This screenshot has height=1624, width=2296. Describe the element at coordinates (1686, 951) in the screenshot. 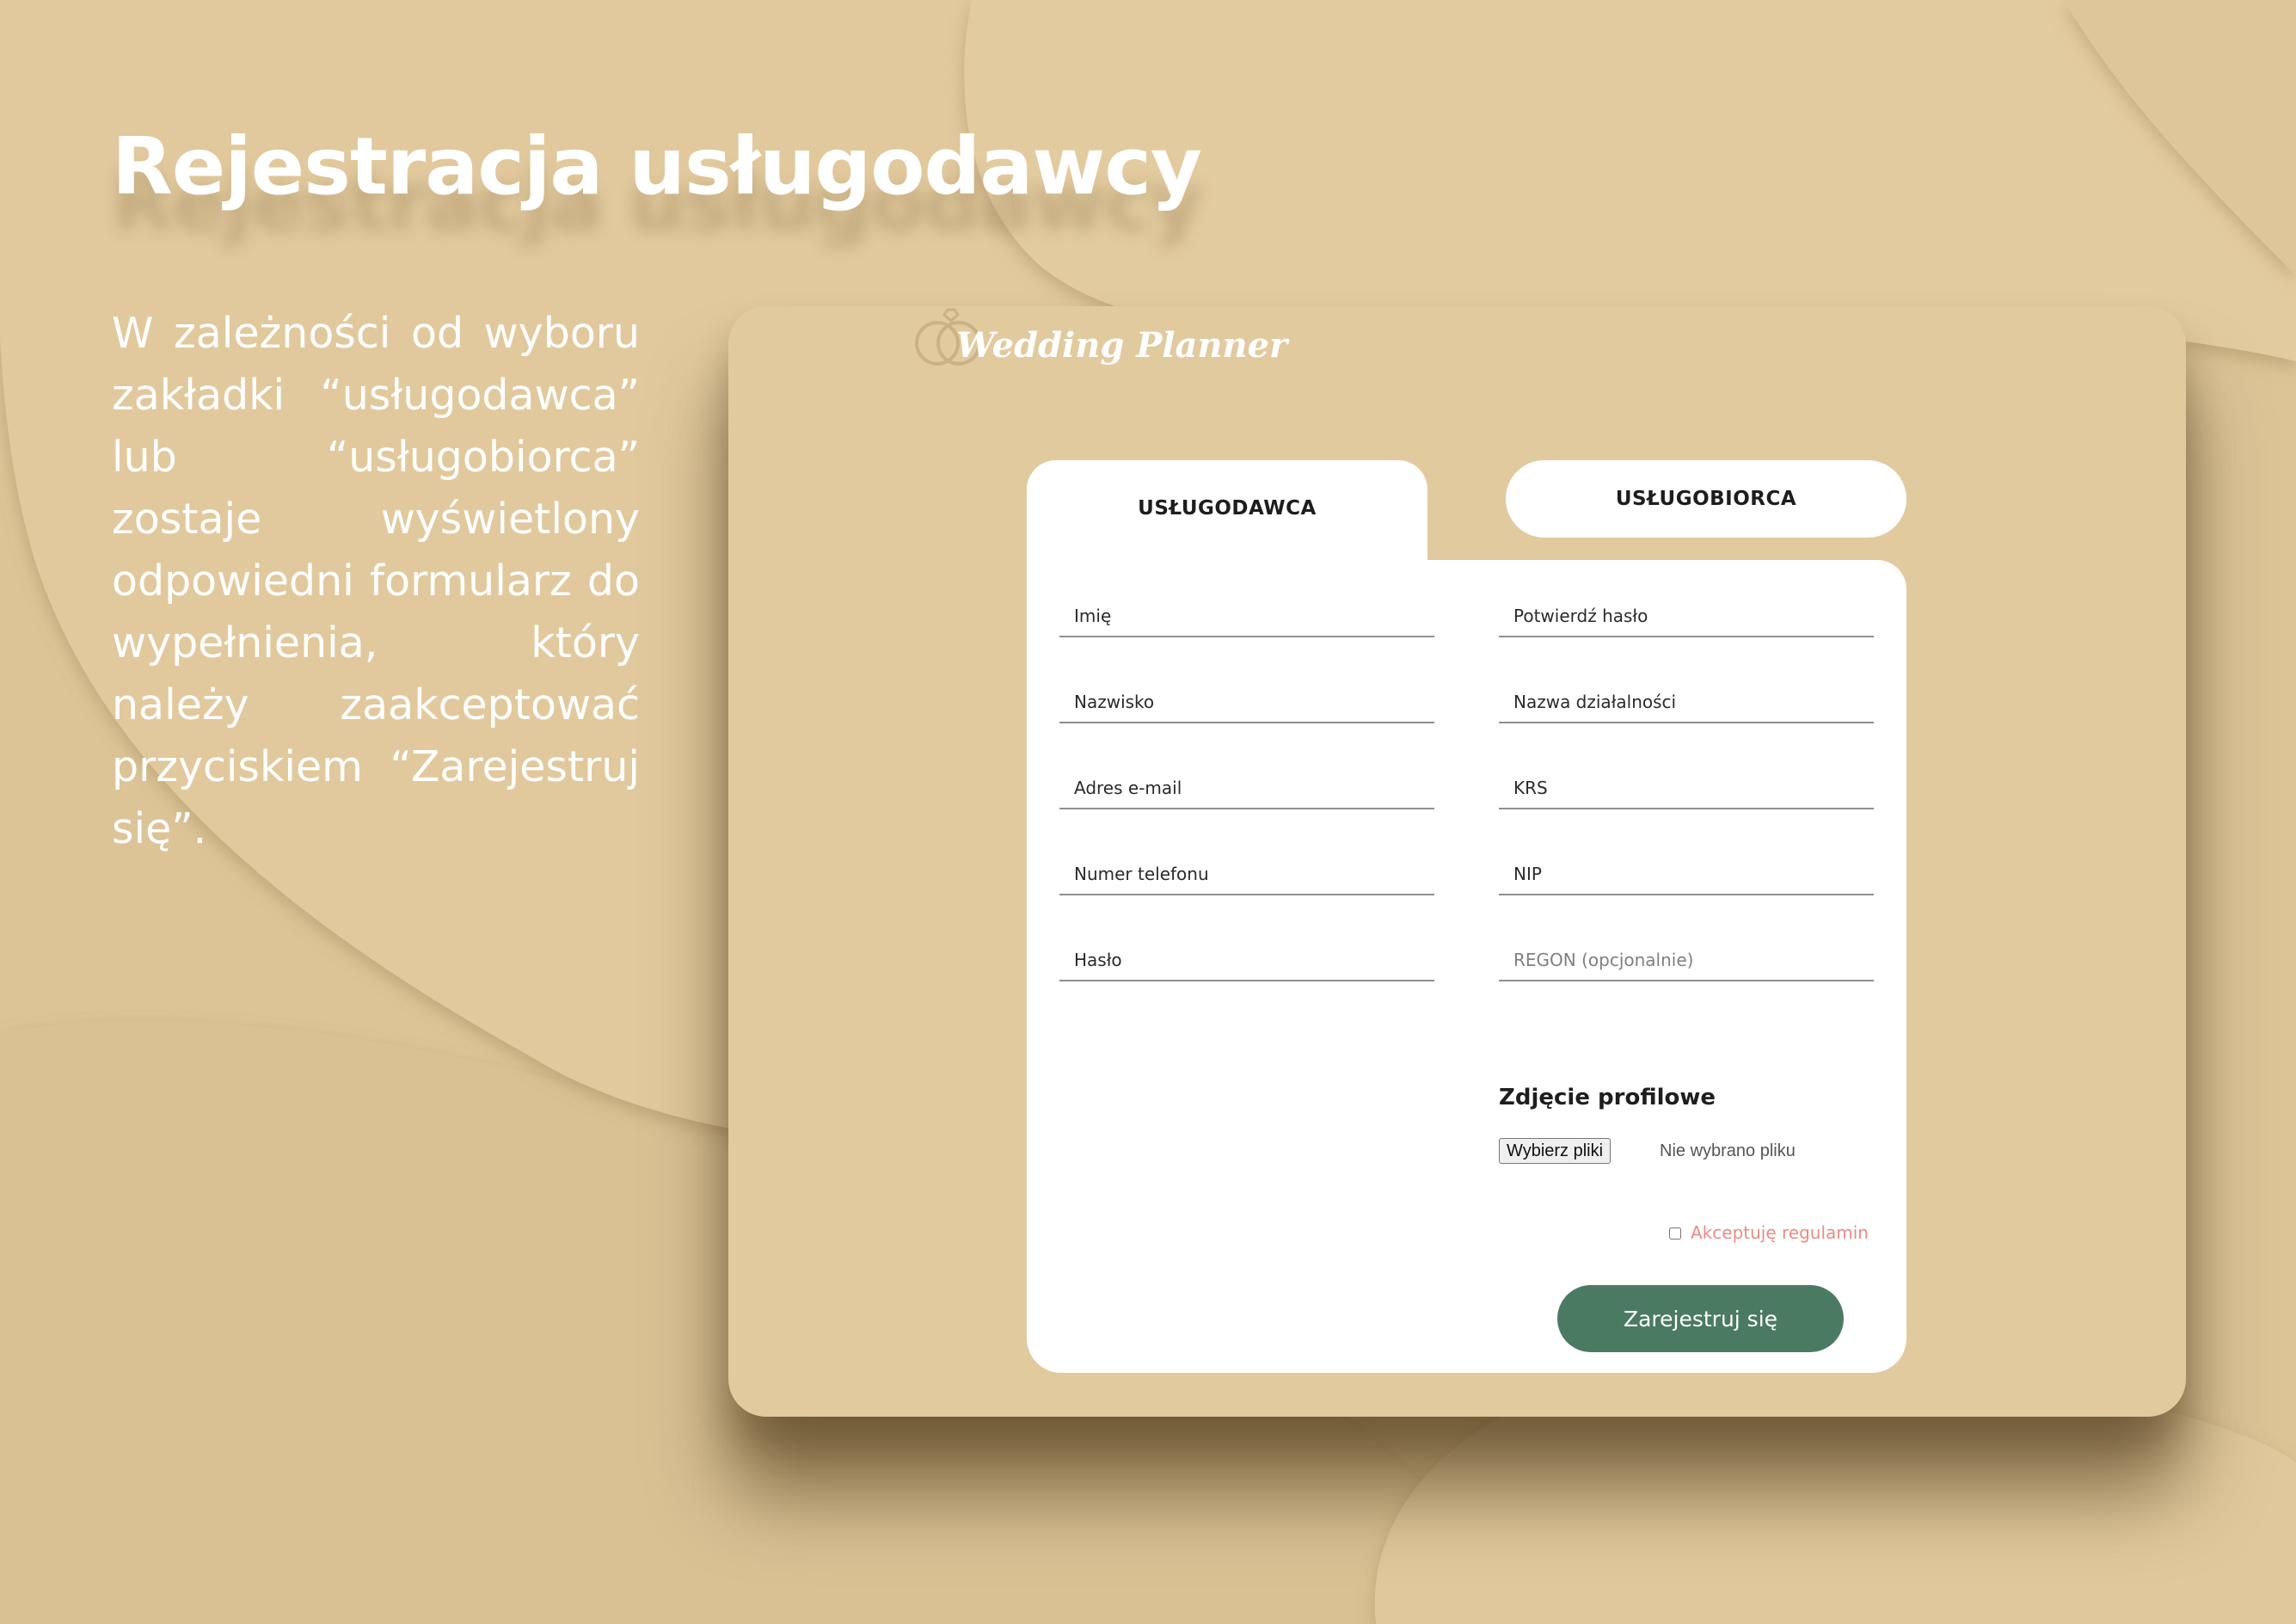

I see `regon-input` at that location.